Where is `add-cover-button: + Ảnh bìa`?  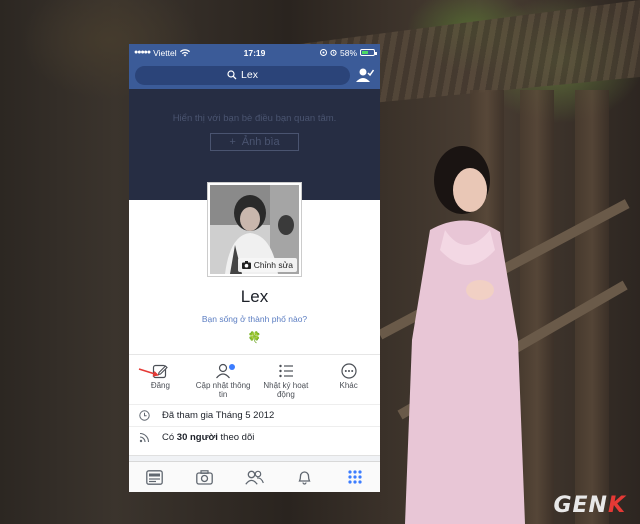 add-cover-button: + Ảnh bìa is located at coordinates (254, 142).